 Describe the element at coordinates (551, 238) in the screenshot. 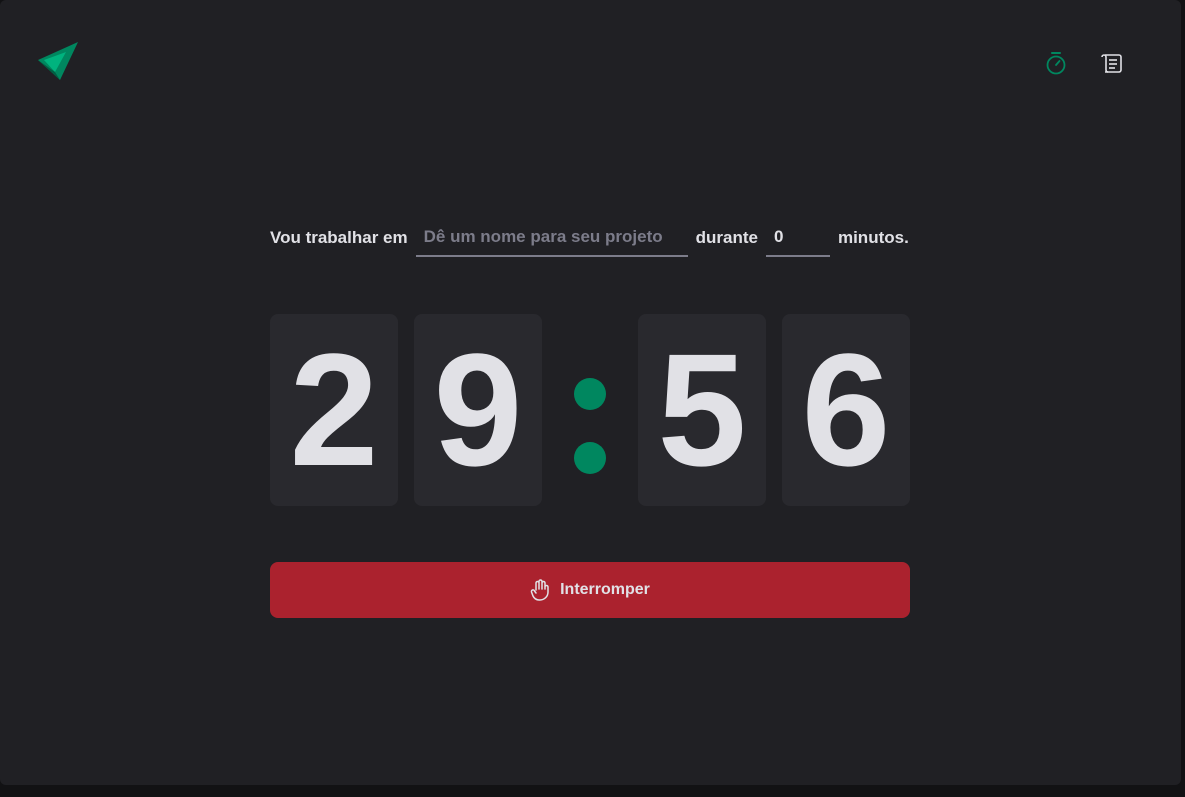

I see `project-name-input` at that location.